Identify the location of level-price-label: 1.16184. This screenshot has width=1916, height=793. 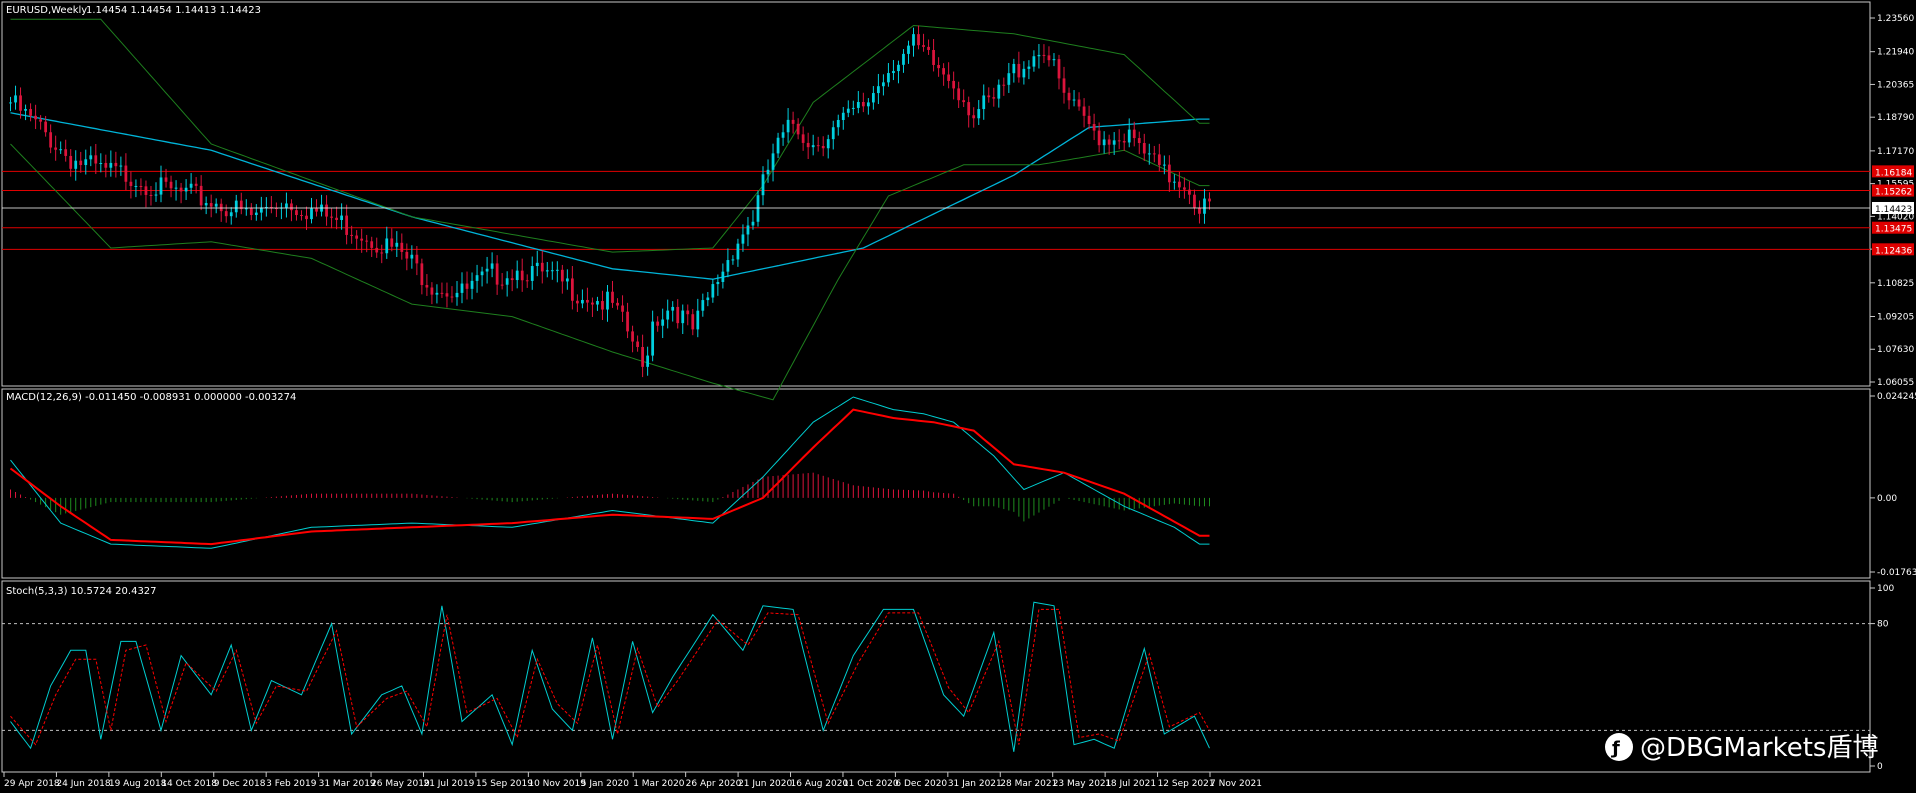
(1893, 173).